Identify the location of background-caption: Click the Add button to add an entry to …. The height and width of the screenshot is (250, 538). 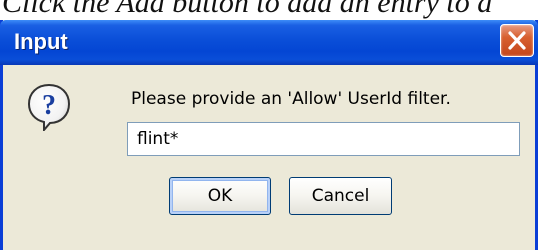
(247, 9).